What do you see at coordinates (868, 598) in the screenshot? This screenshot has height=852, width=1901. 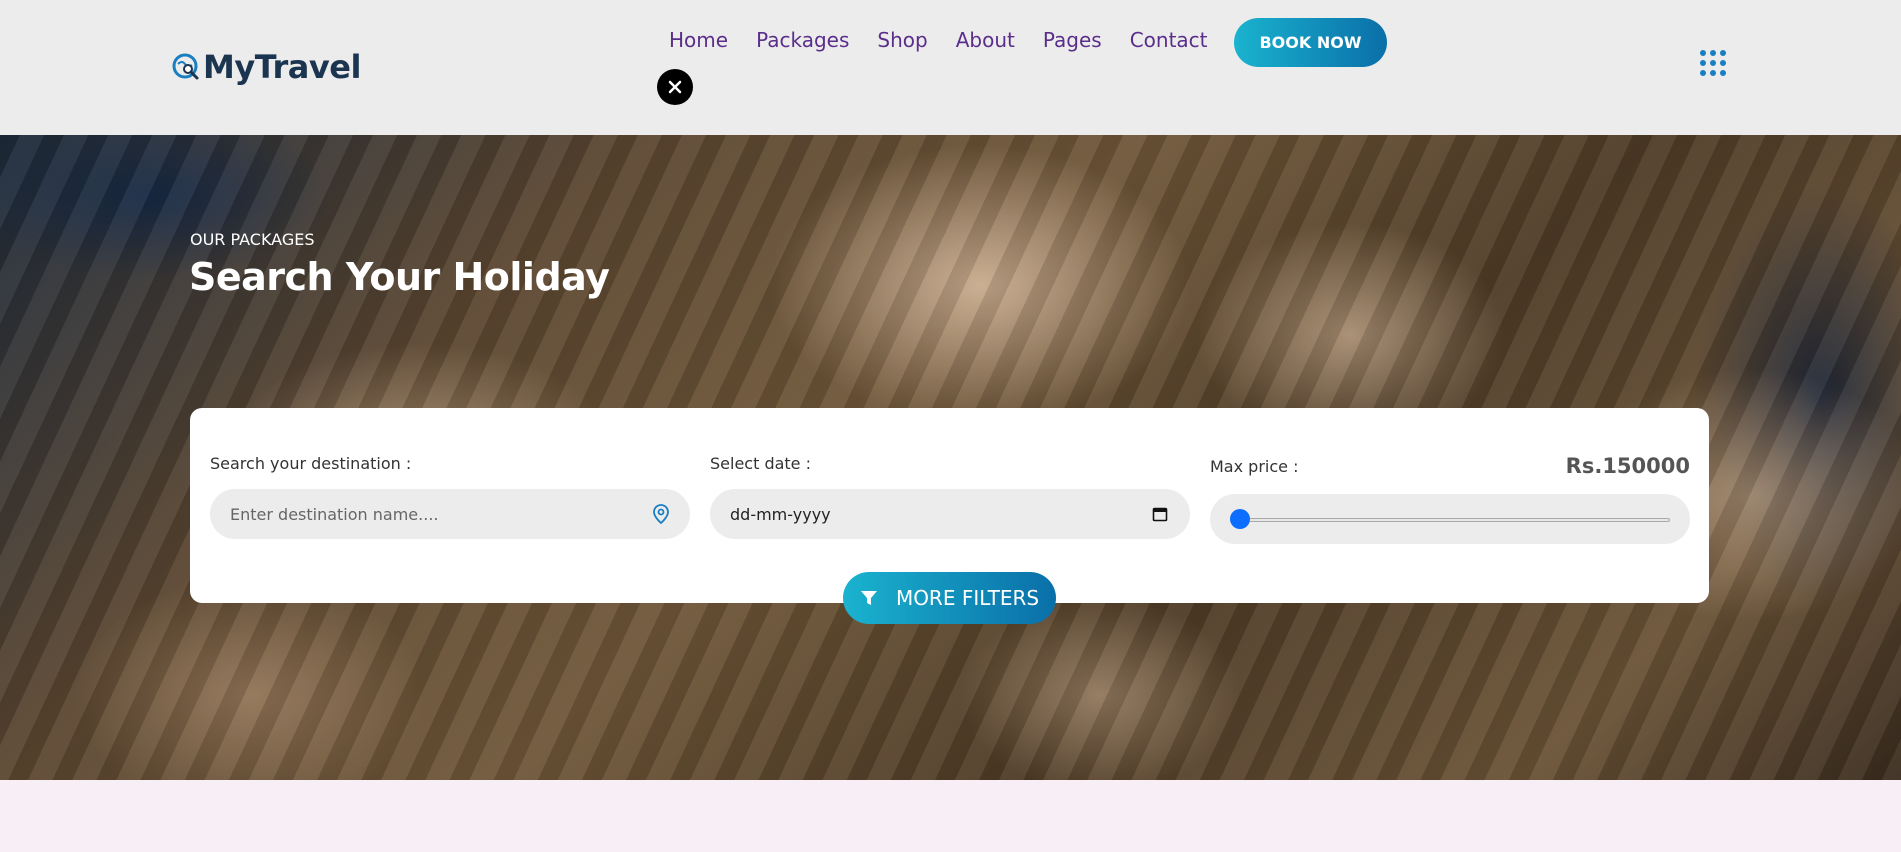 I see `funnel-icon` at bounding box center [868, 598].